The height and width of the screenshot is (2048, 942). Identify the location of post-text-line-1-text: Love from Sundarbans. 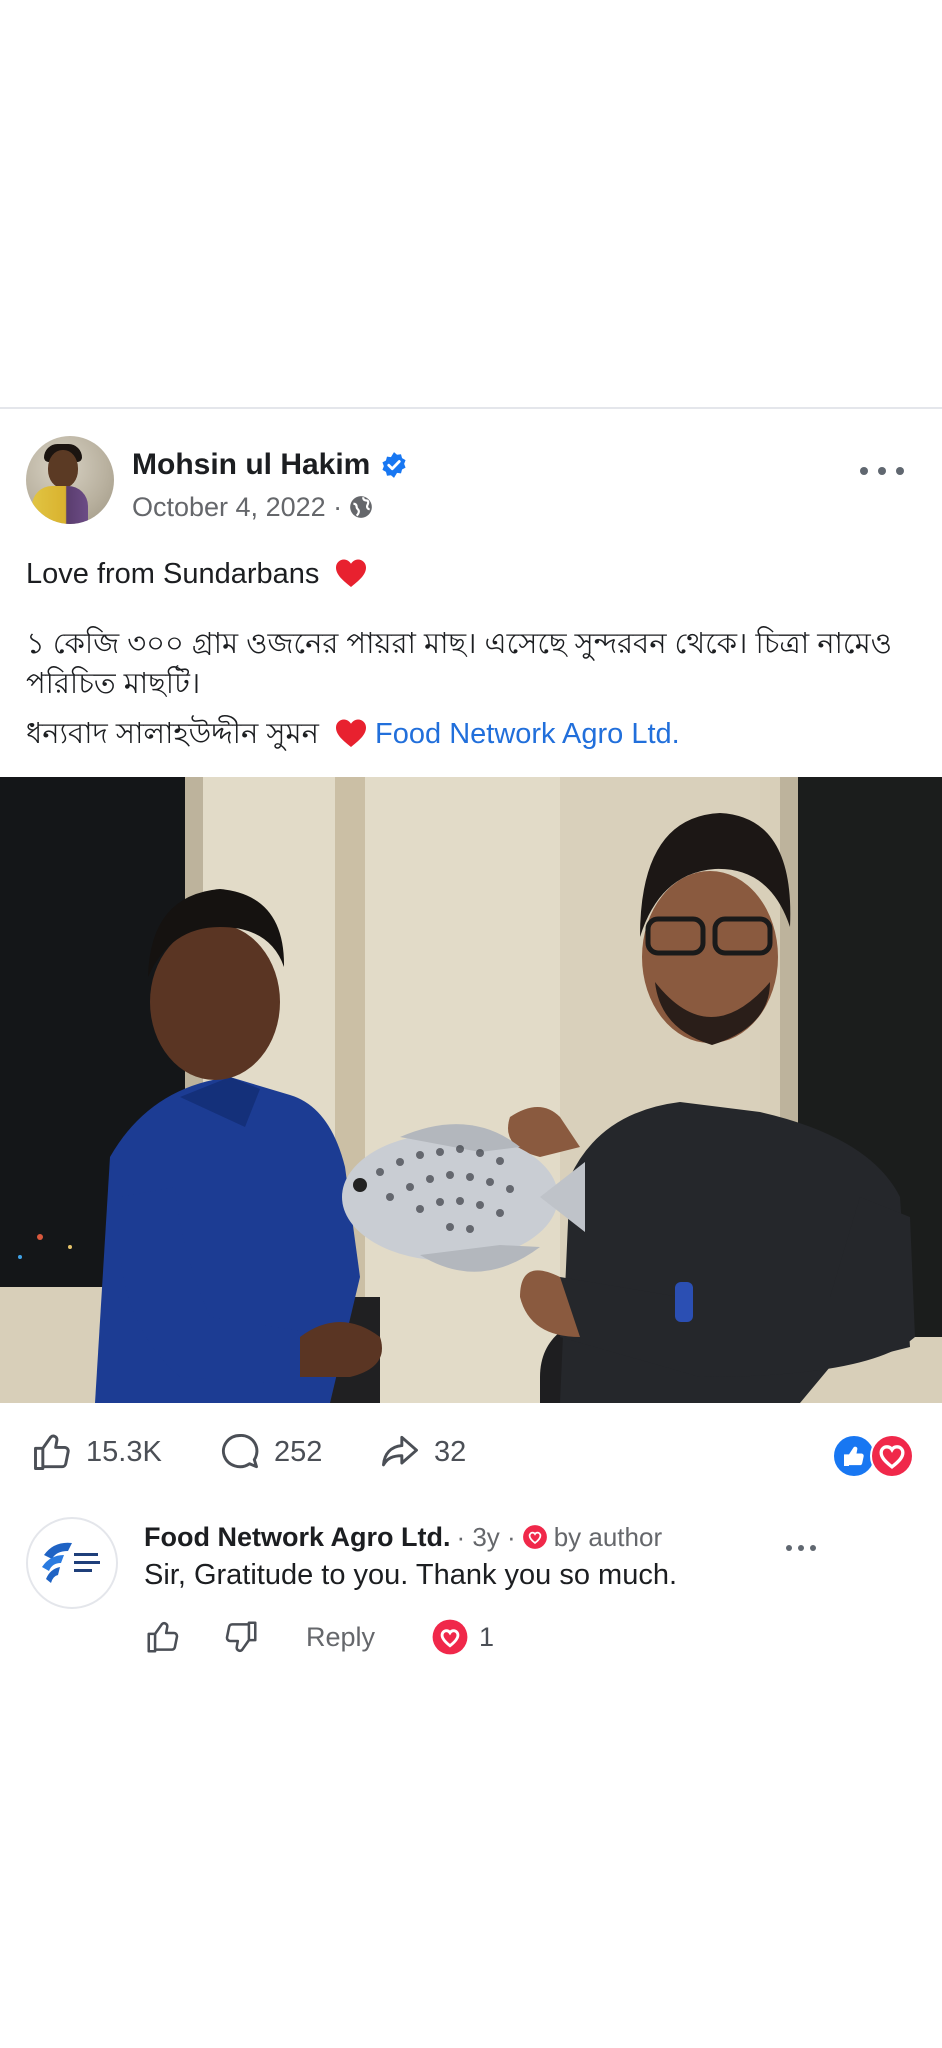
(173, 574).